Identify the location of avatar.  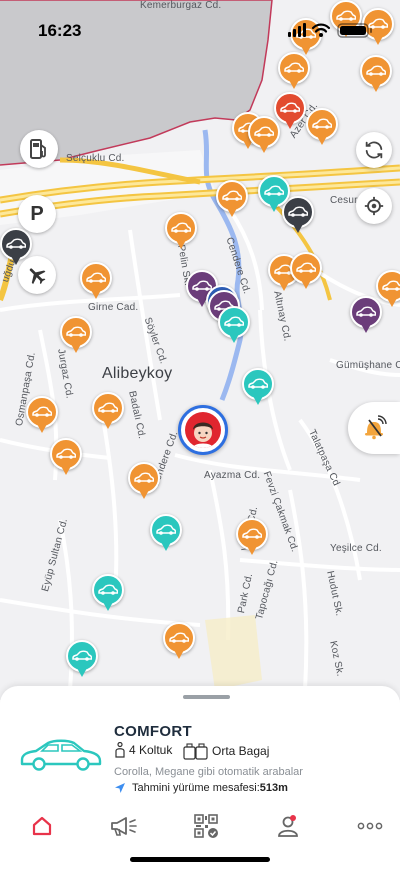
(203, 430).